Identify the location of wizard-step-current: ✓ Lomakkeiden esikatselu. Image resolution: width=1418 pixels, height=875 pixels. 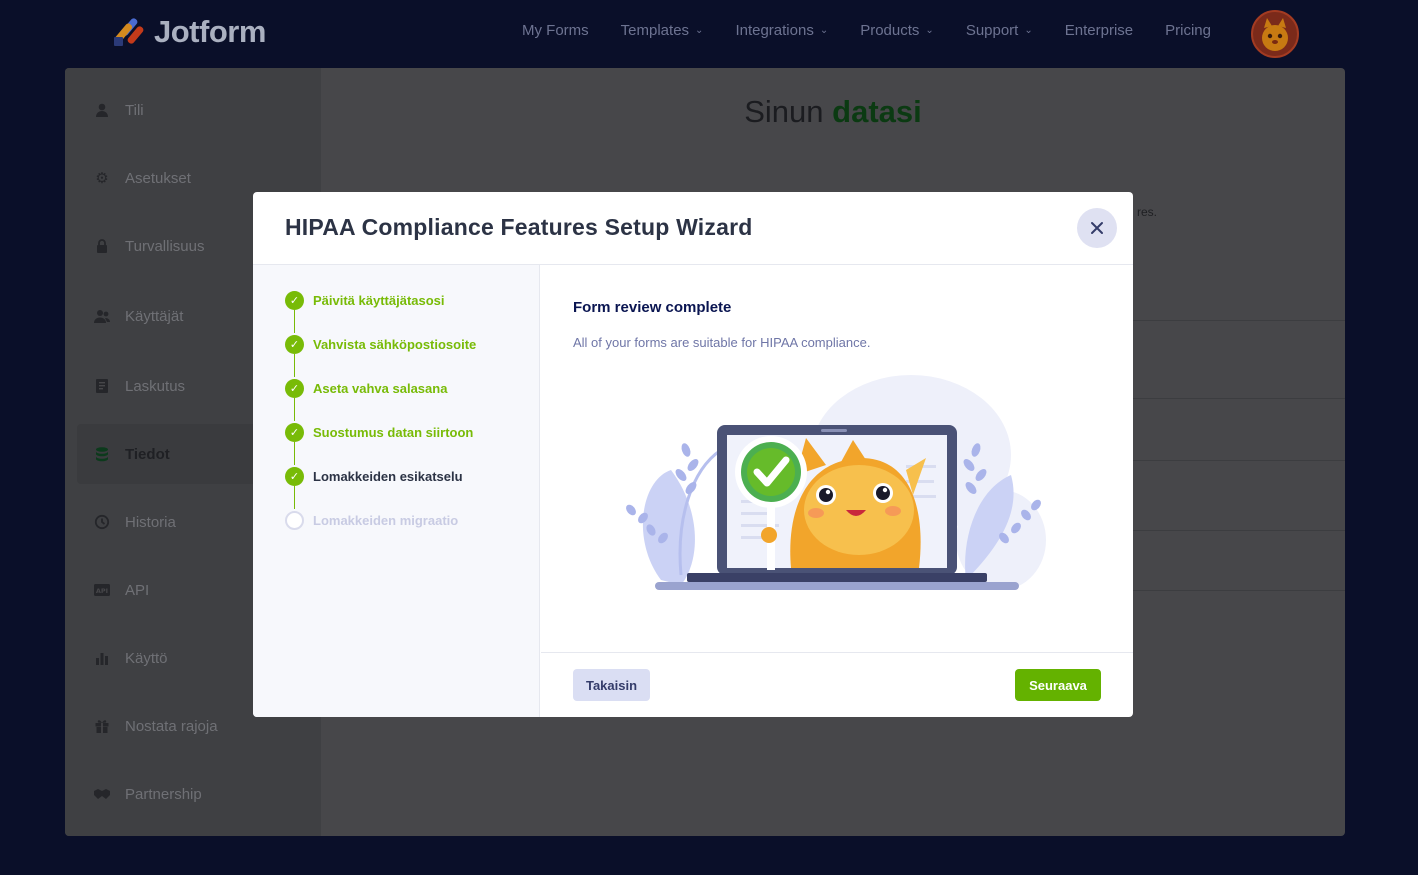
(374, 476).